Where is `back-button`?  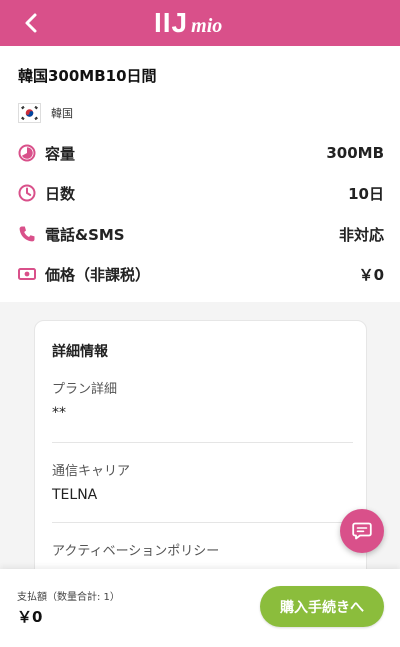 back-button is located at coordinates (32, 23).